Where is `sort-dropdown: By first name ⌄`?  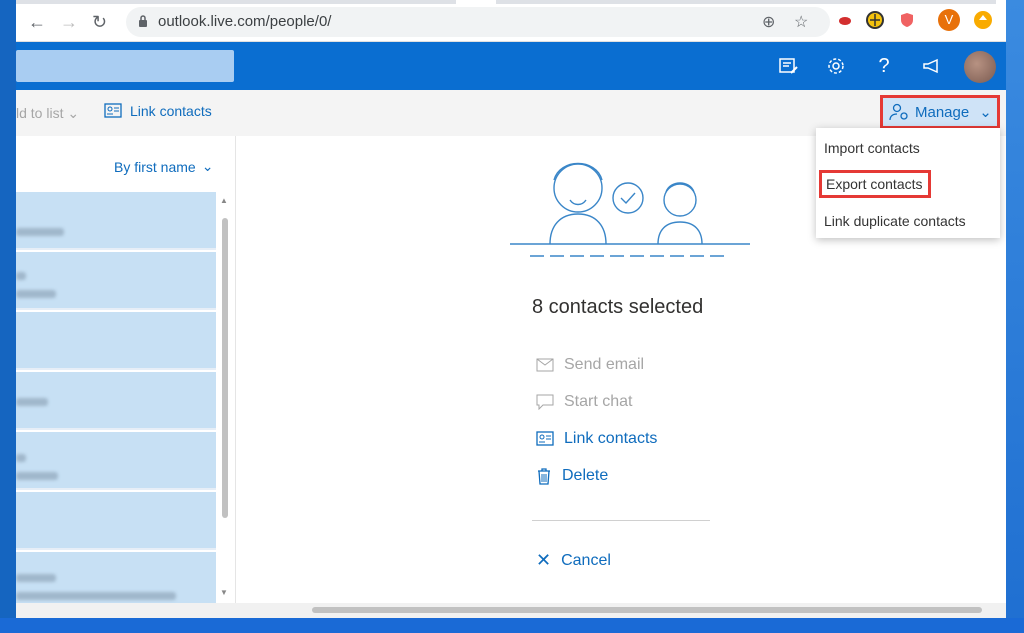 sort-dropdown: By first name ⌄ is located at coordinates (163, 166).